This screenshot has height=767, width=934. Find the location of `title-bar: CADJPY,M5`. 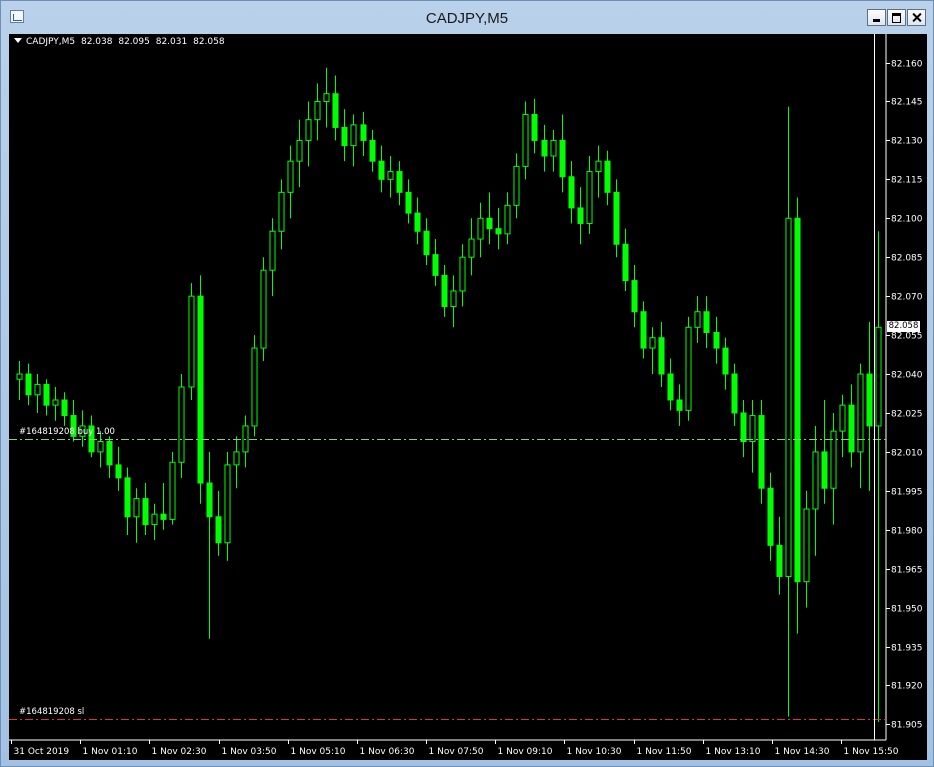

title-bar: CADJPY,M5 is located at coordinates (467, 17).